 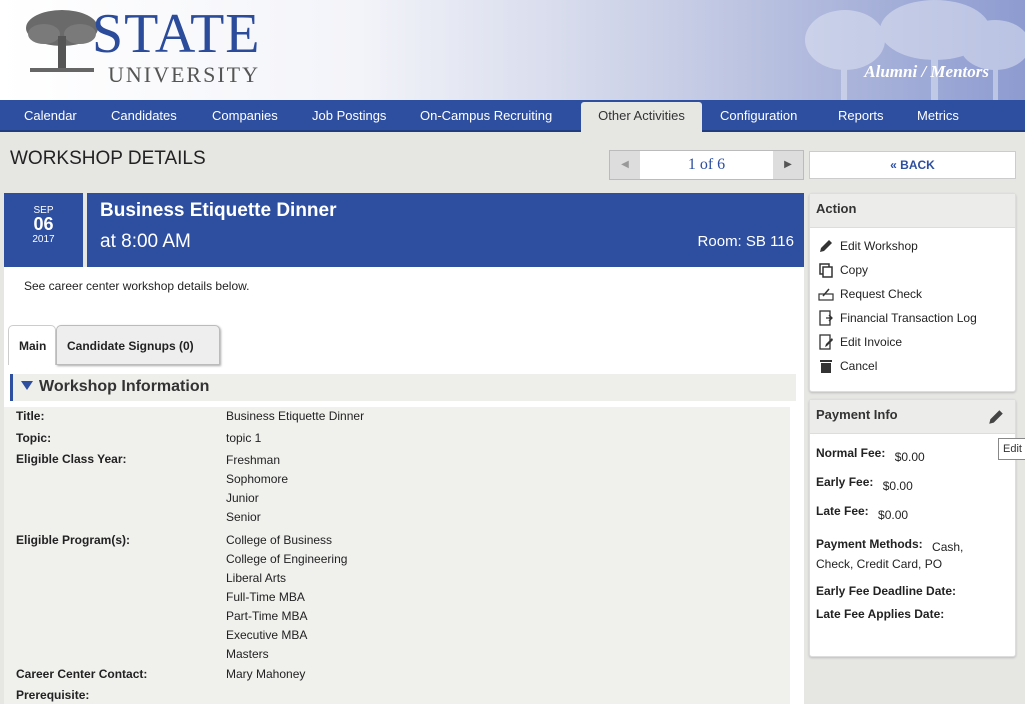 What do you see at coordinates (71, 459) in the screenshot?
I see `class-year-label: Eligible Class Year:` at bounding box center [71, 459].